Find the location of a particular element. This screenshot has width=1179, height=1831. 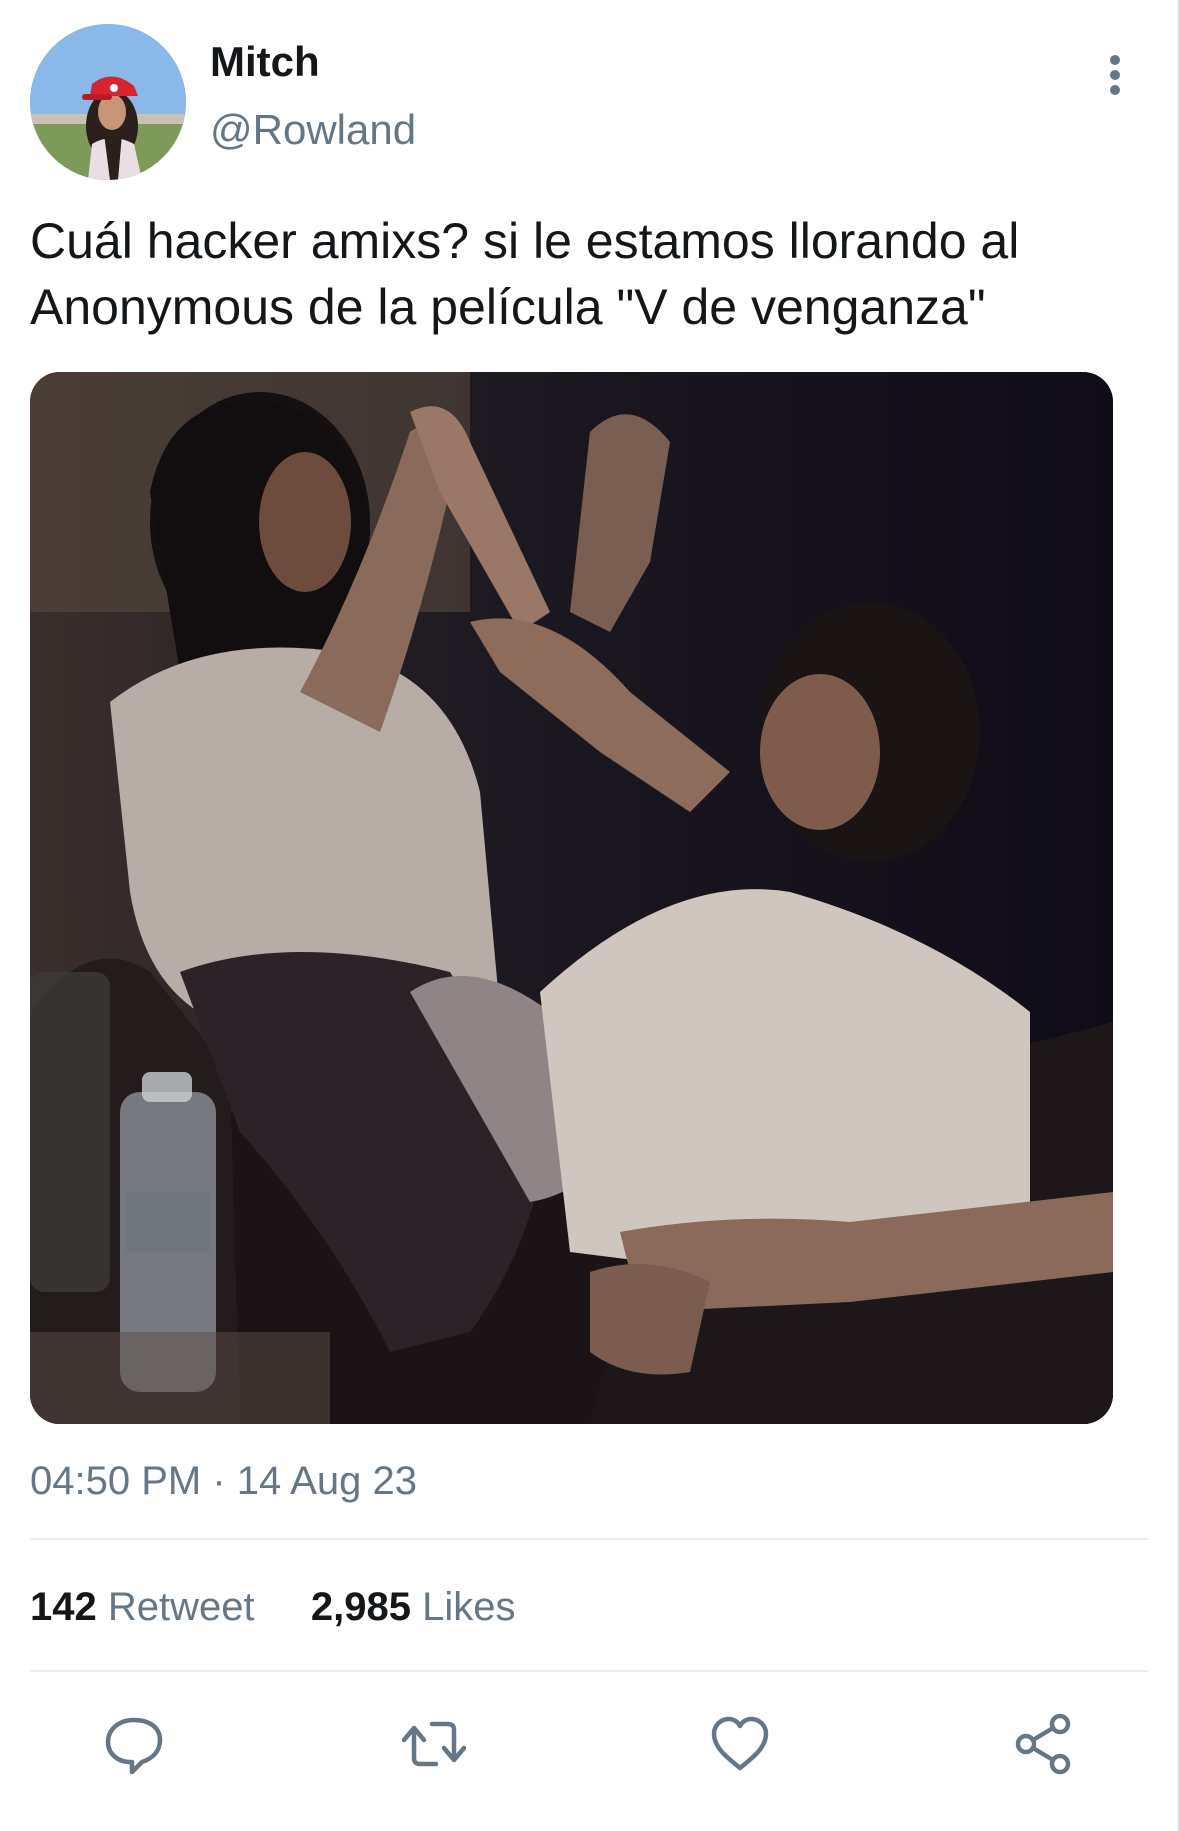

retweet-button is located at coordinates (434, 1744).